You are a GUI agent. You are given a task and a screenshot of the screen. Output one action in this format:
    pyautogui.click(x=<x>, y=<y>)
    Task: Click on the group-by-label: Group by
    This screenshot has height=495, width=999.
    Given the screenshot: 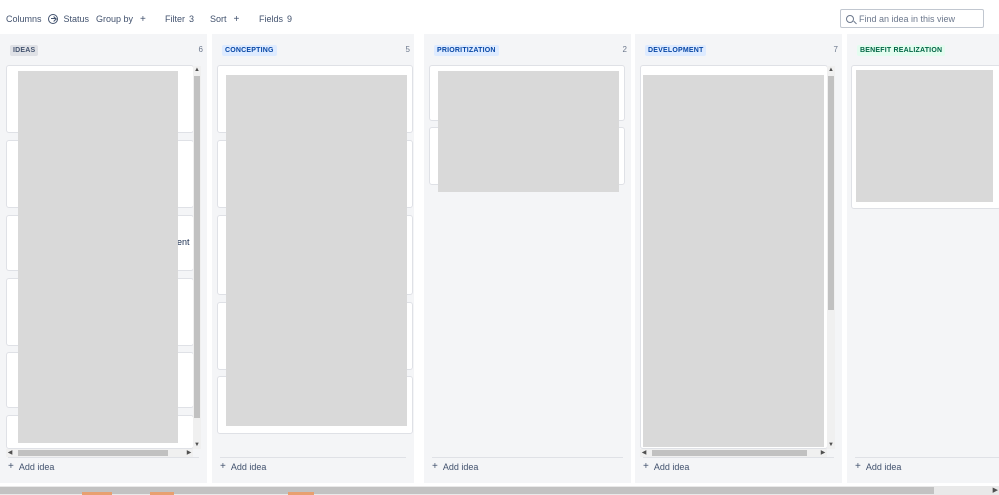 What is the action you would take?
    pyautogui.click(x=115, y=19)
    